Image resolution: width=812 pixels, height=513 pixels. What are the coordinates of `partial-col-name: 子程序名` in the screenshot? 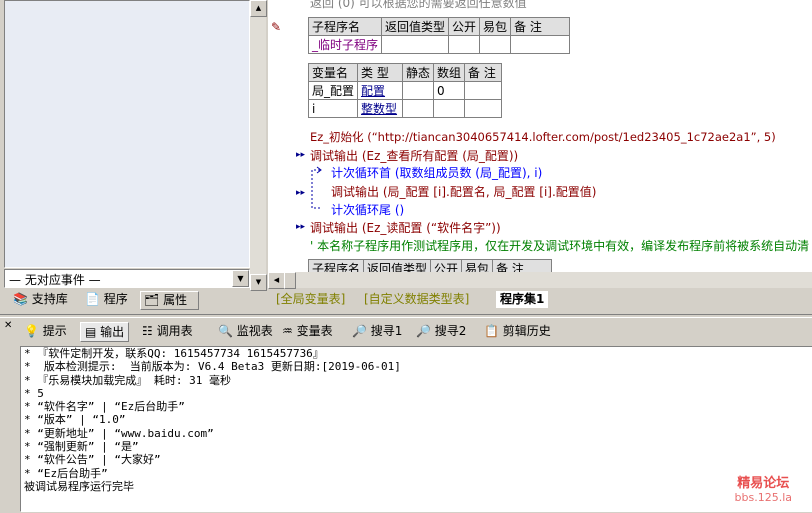 It's located at (336, 265).